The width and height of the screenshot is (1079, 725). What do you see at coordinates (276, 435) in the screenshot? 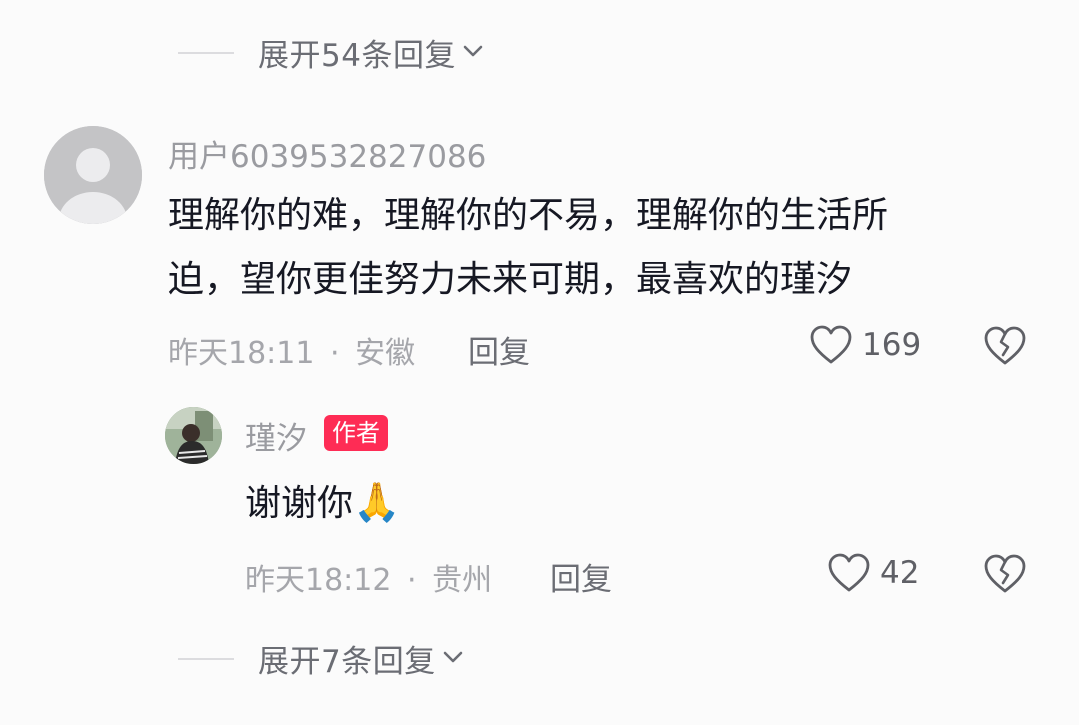
I see `reply-username: 瑾汐` at bounding box center [276, 435].